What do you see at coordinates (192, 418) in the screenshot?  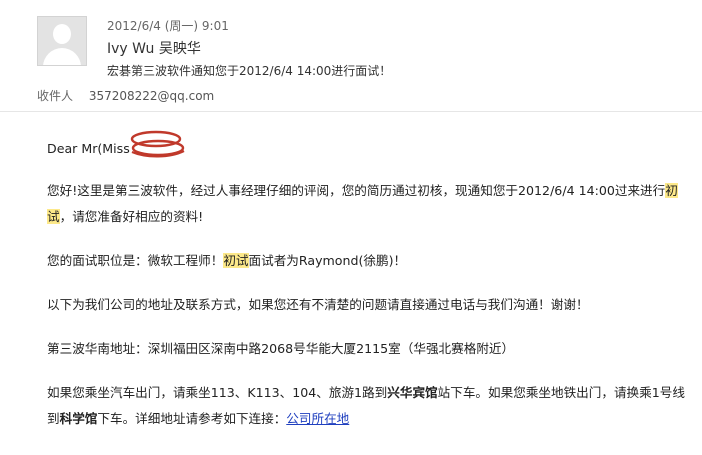 I see `directions-text-2b: 下车。详细地址请参考如下连接：` at bounding box center [192, 418].